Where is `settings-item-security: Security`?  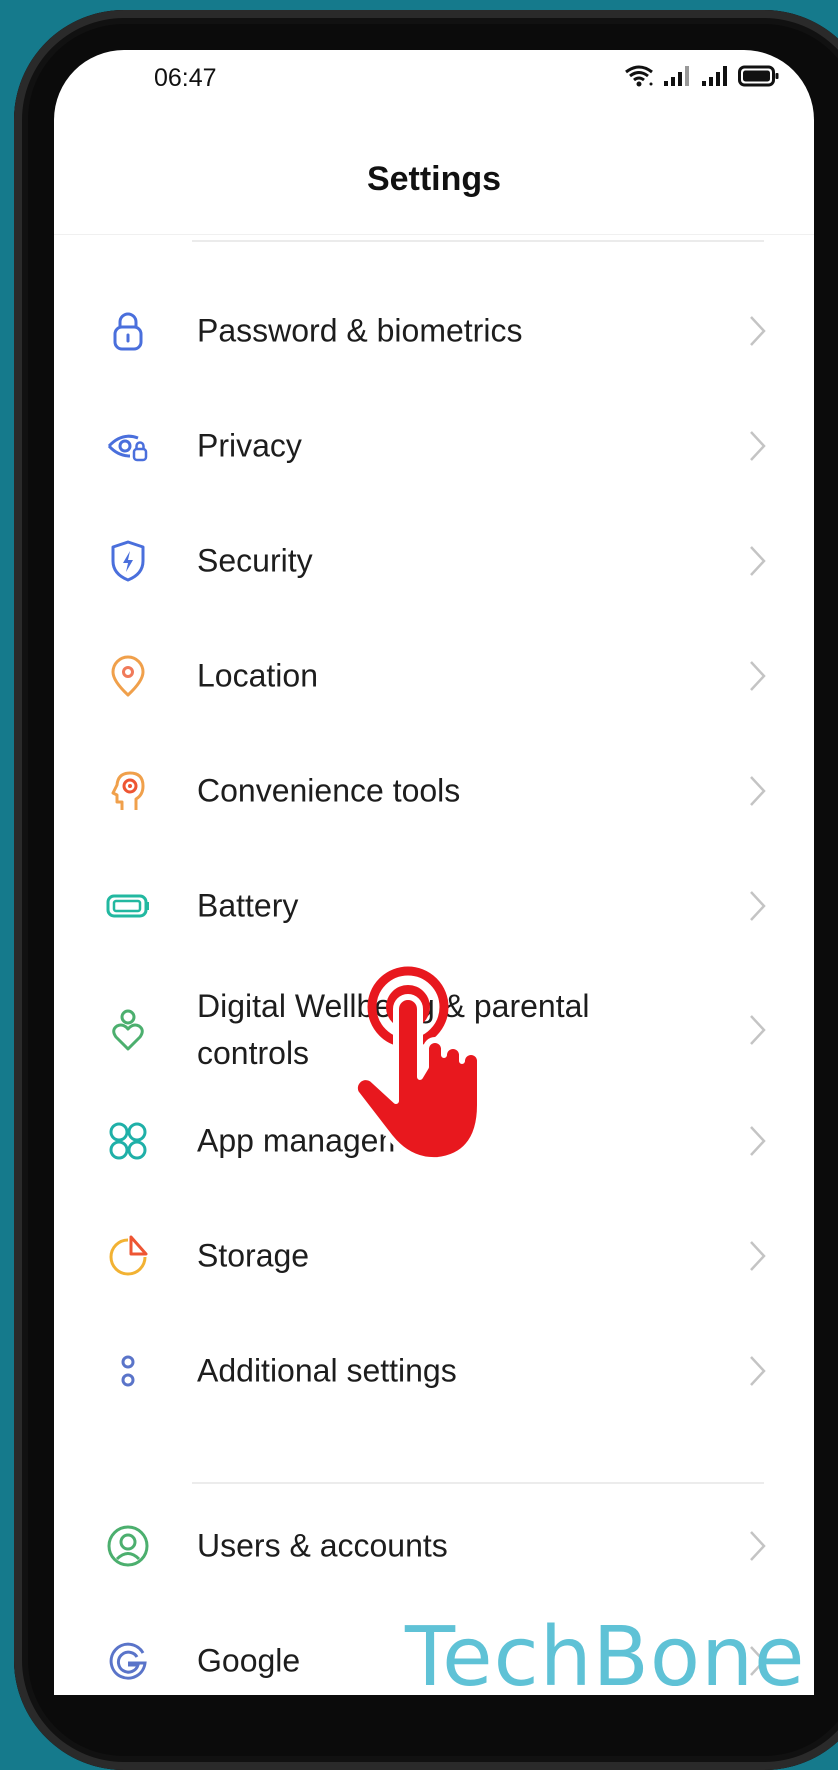 settings-item-security: Security is located at coordinates (434, 561).